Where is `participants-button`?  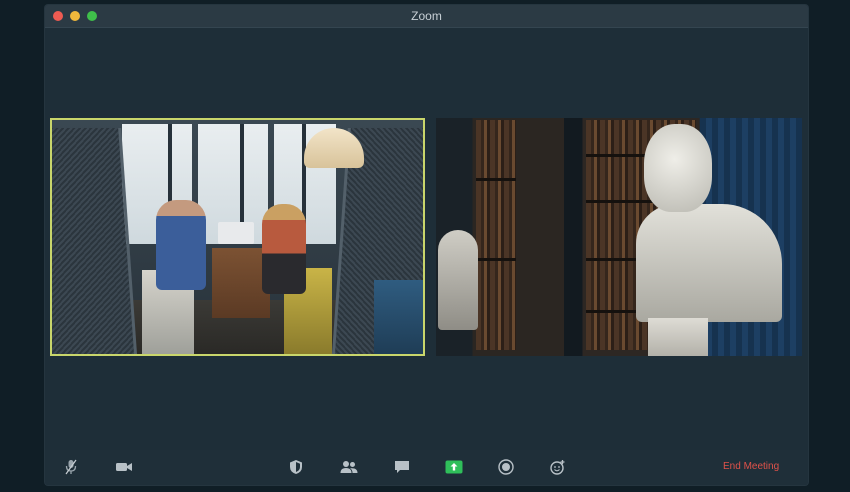
participants-button is located at coordinates (349, 467).